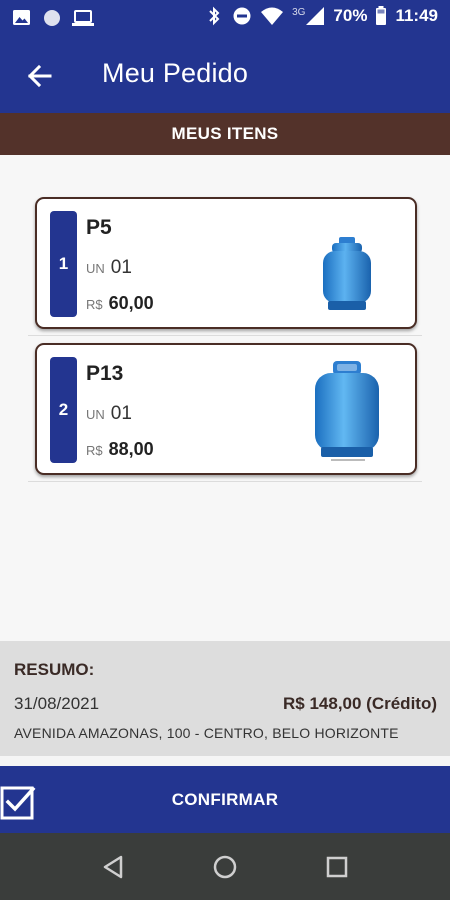 This screenshot has width=450, height=900. I want to click on item-name: P13, so click(105, 373).